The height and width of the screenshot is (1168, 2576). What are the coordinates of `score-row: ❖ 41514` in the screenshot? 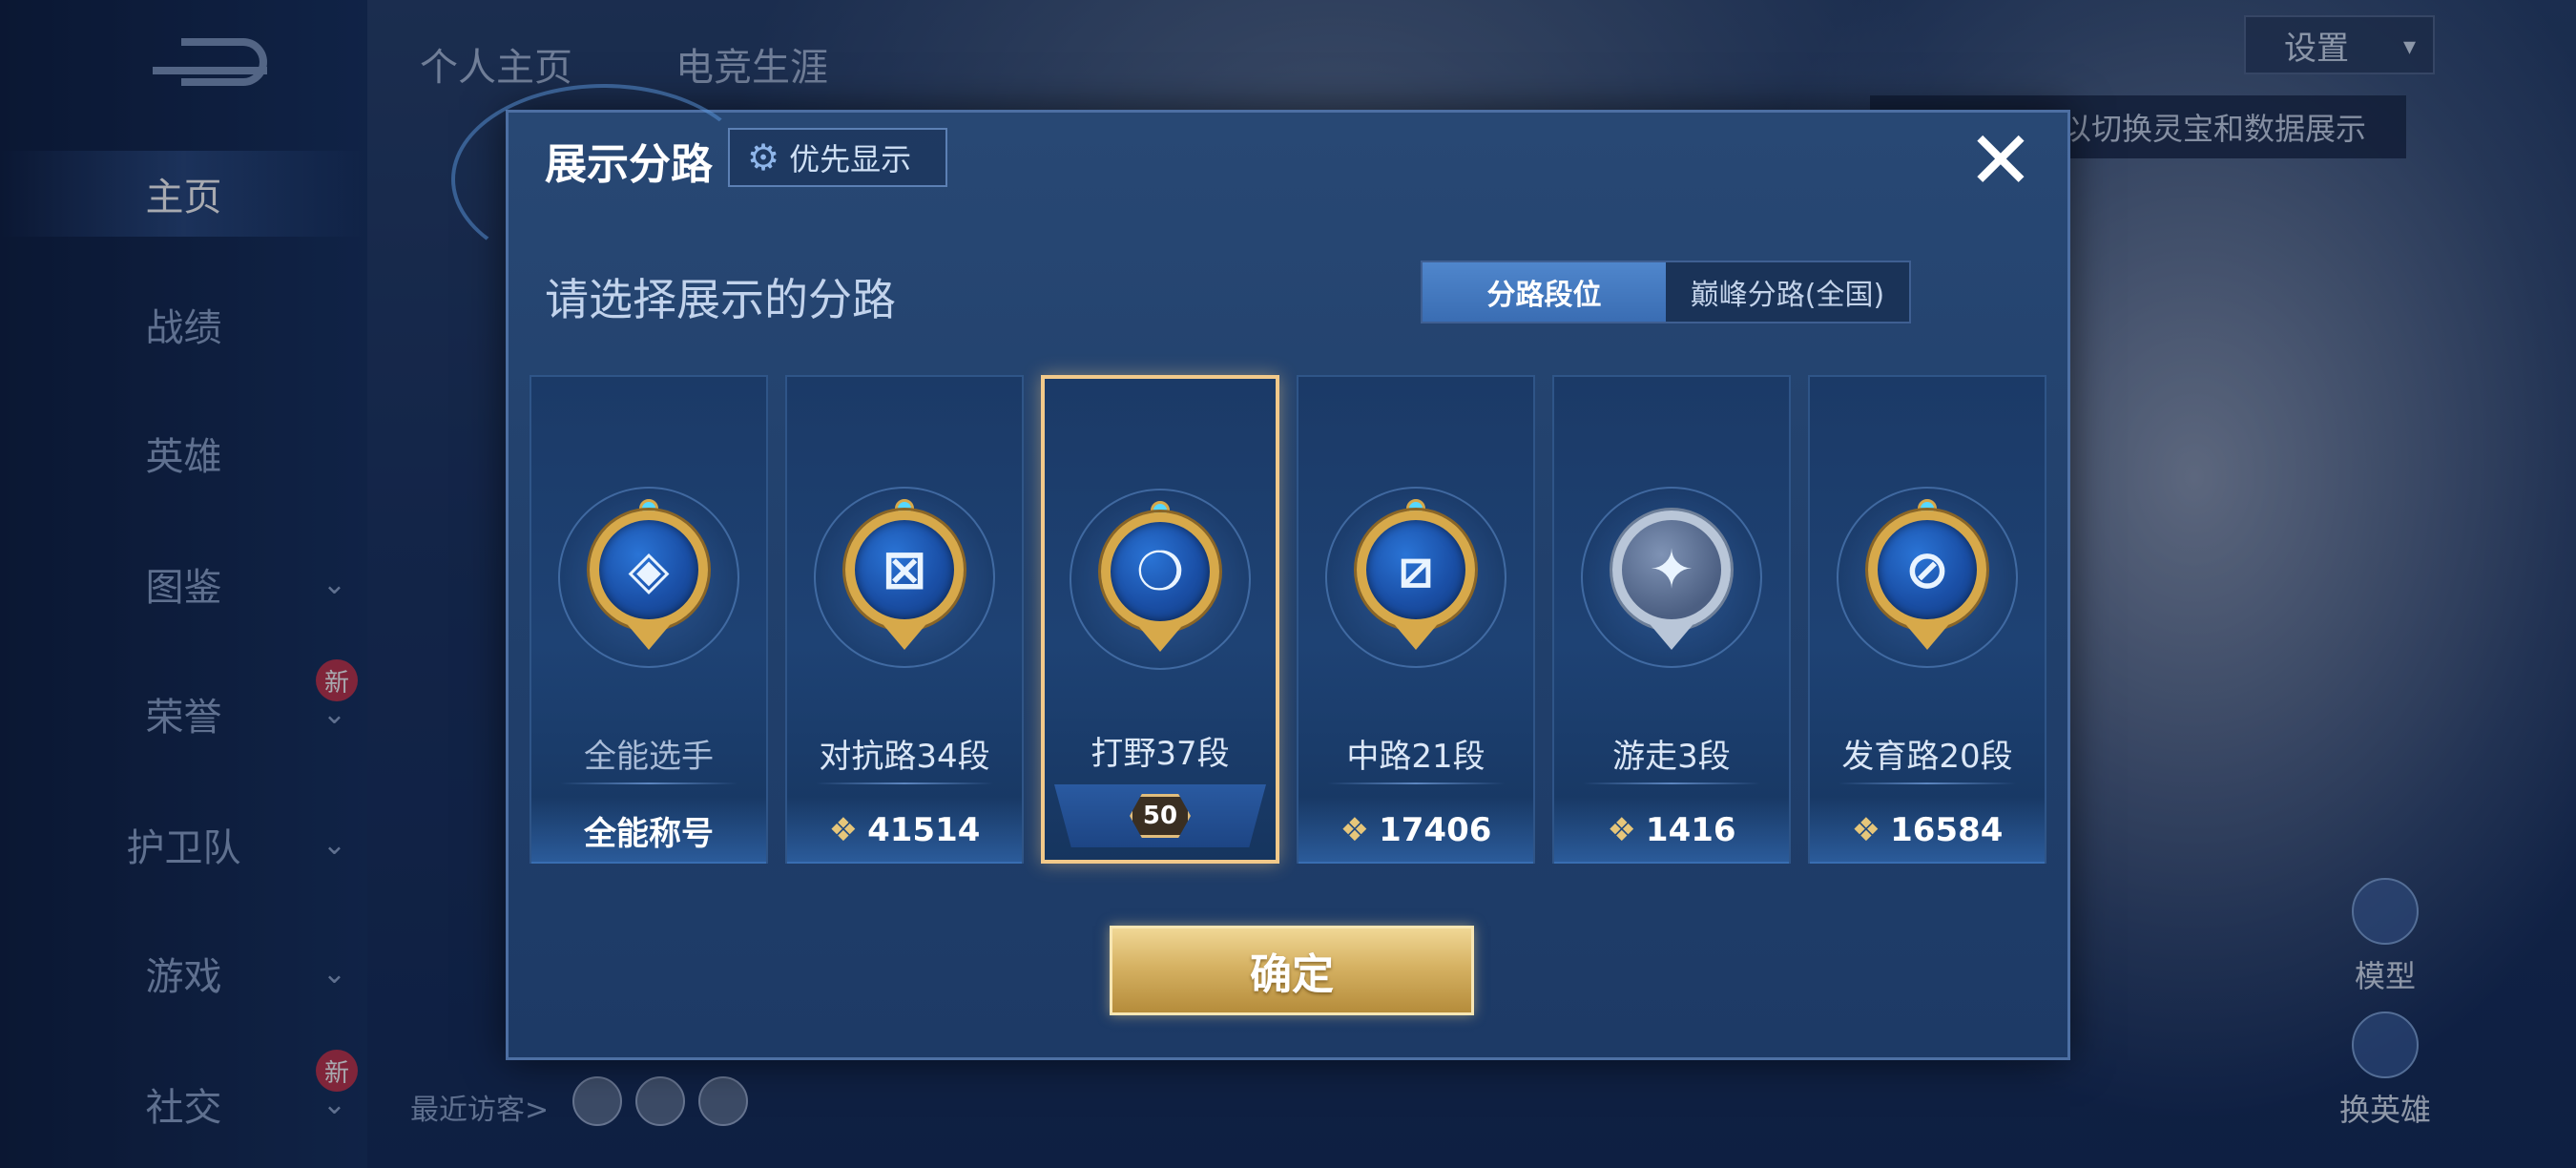 It's located at (904, 831).